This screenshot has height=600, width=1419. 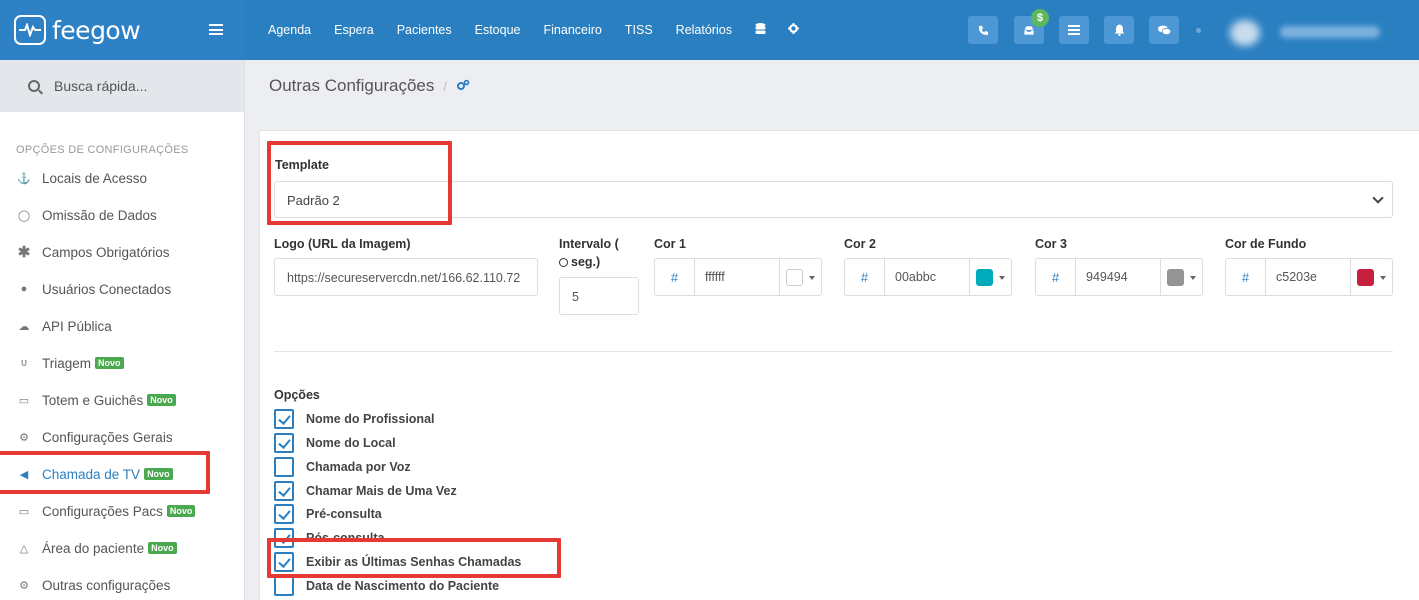 I want to click on sidebar-item-campos-obrigatorios: ✱ Campos Obrigatórios, so click(x=93, y=252).